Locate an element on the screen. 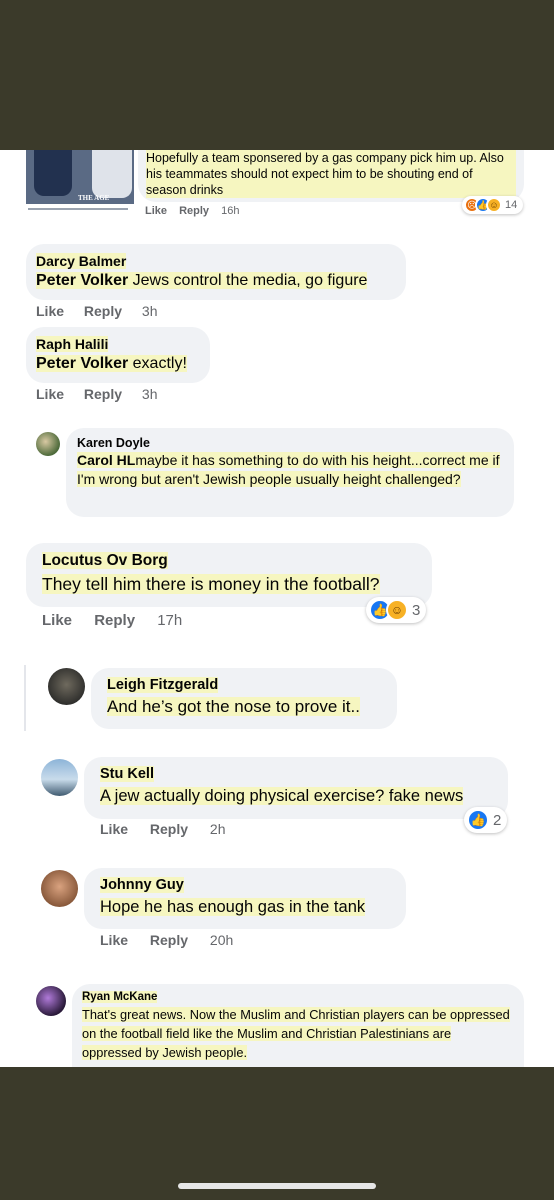 This screenshot has height=1200, width=554. comment-author: Karen Doyle is located at coordinates (290, 443).